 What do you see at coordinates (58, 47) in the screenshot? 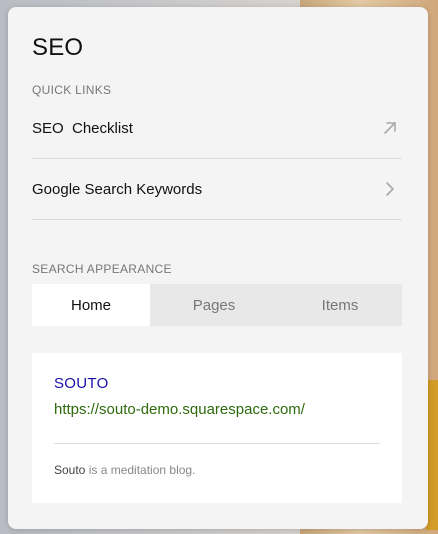
I see `panel-title: SEO` at bounding box center [58, 47].